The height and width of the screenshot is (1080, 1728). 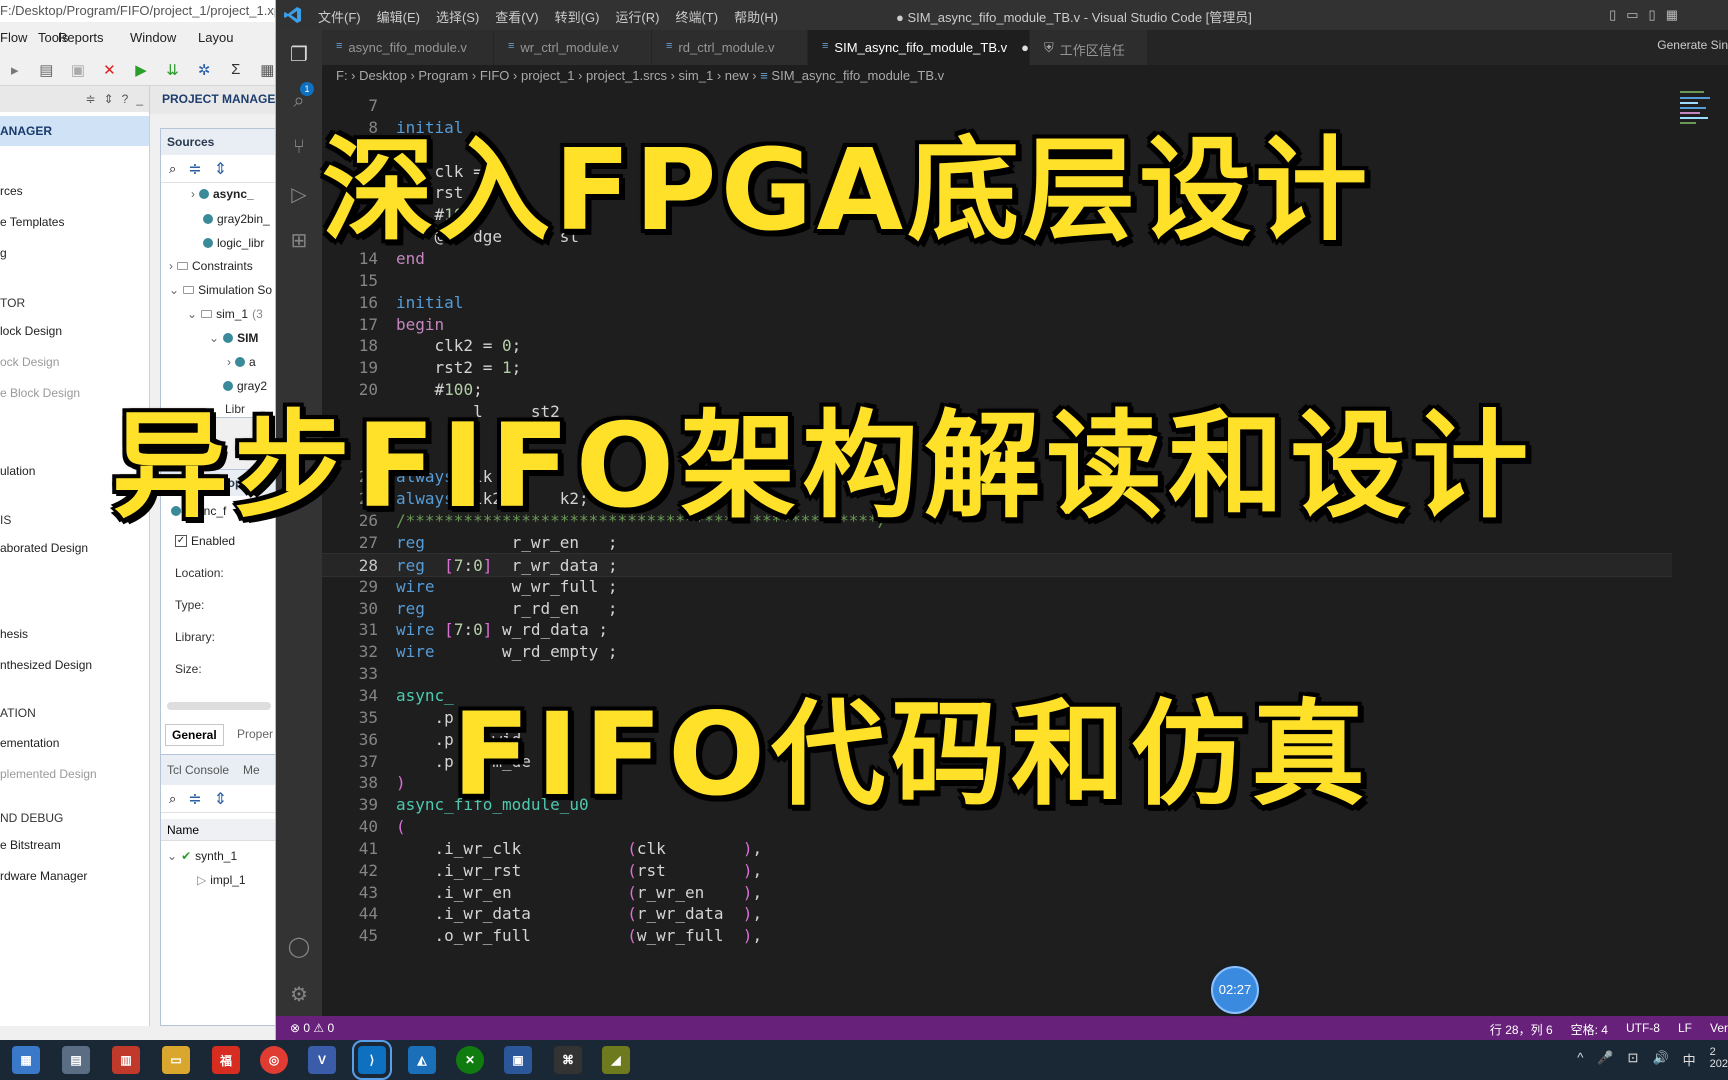 What do you see at coordinates (126, 1060) in the screenshot?
I see `notes-icon: ▥` at bounding box center [126, 1060].